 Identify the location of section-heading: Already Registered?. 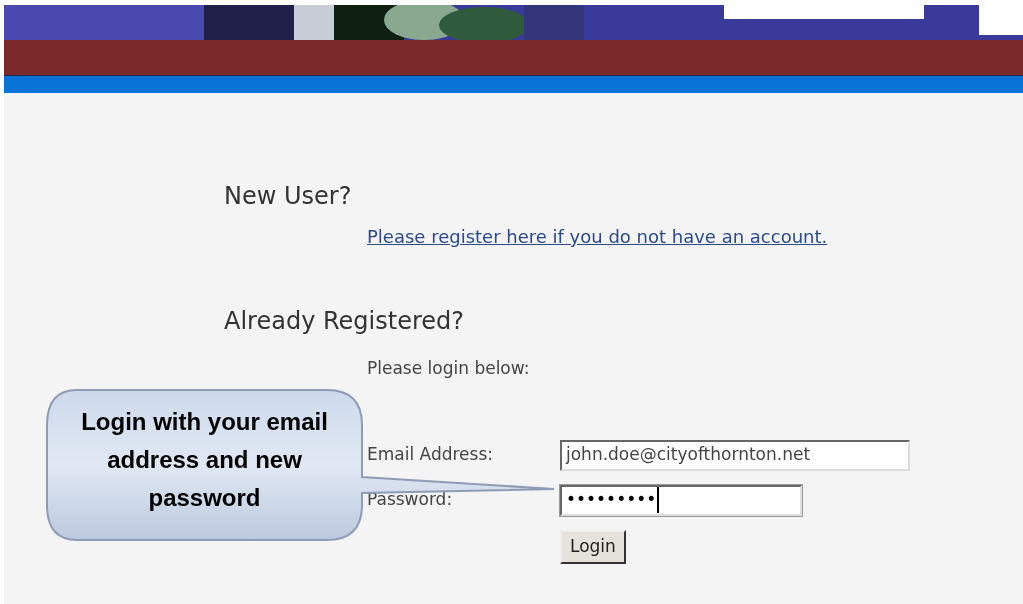
(344, 321).